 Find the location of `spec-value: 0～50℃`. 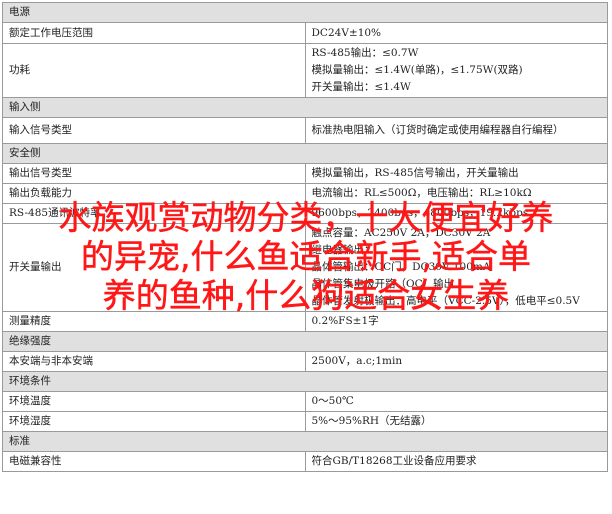

spec-value: 0～50℃ is located at coordinates (456, 401).